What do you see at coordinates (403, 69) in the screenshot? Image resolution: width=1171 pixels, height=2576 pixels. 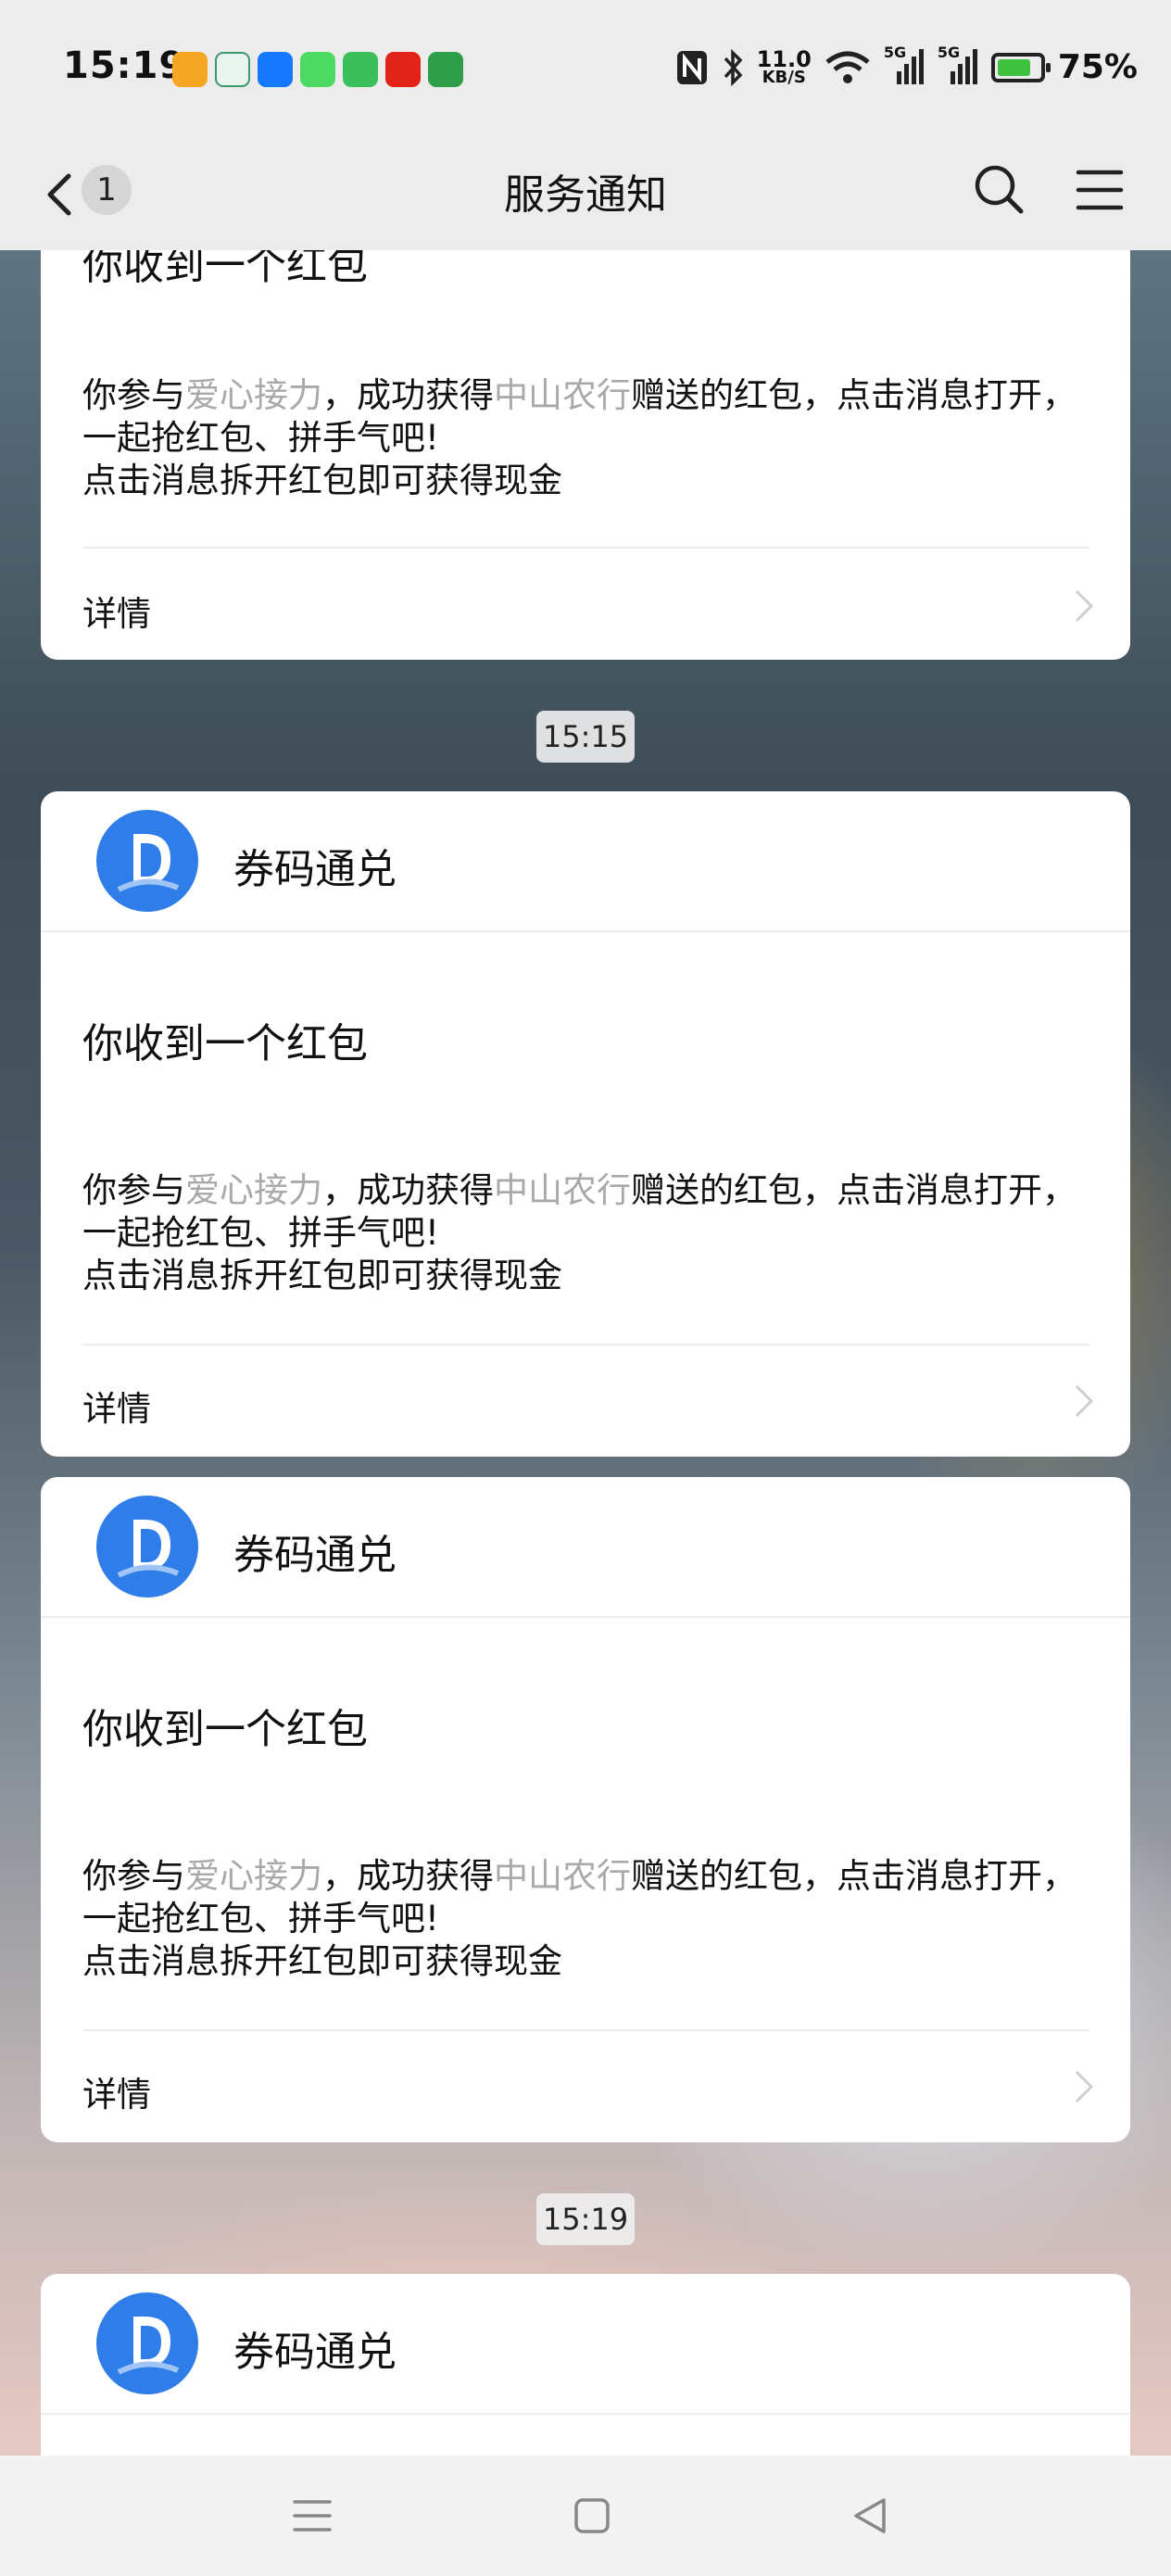 I see `suning-icon` at bounding box center [403, 69].